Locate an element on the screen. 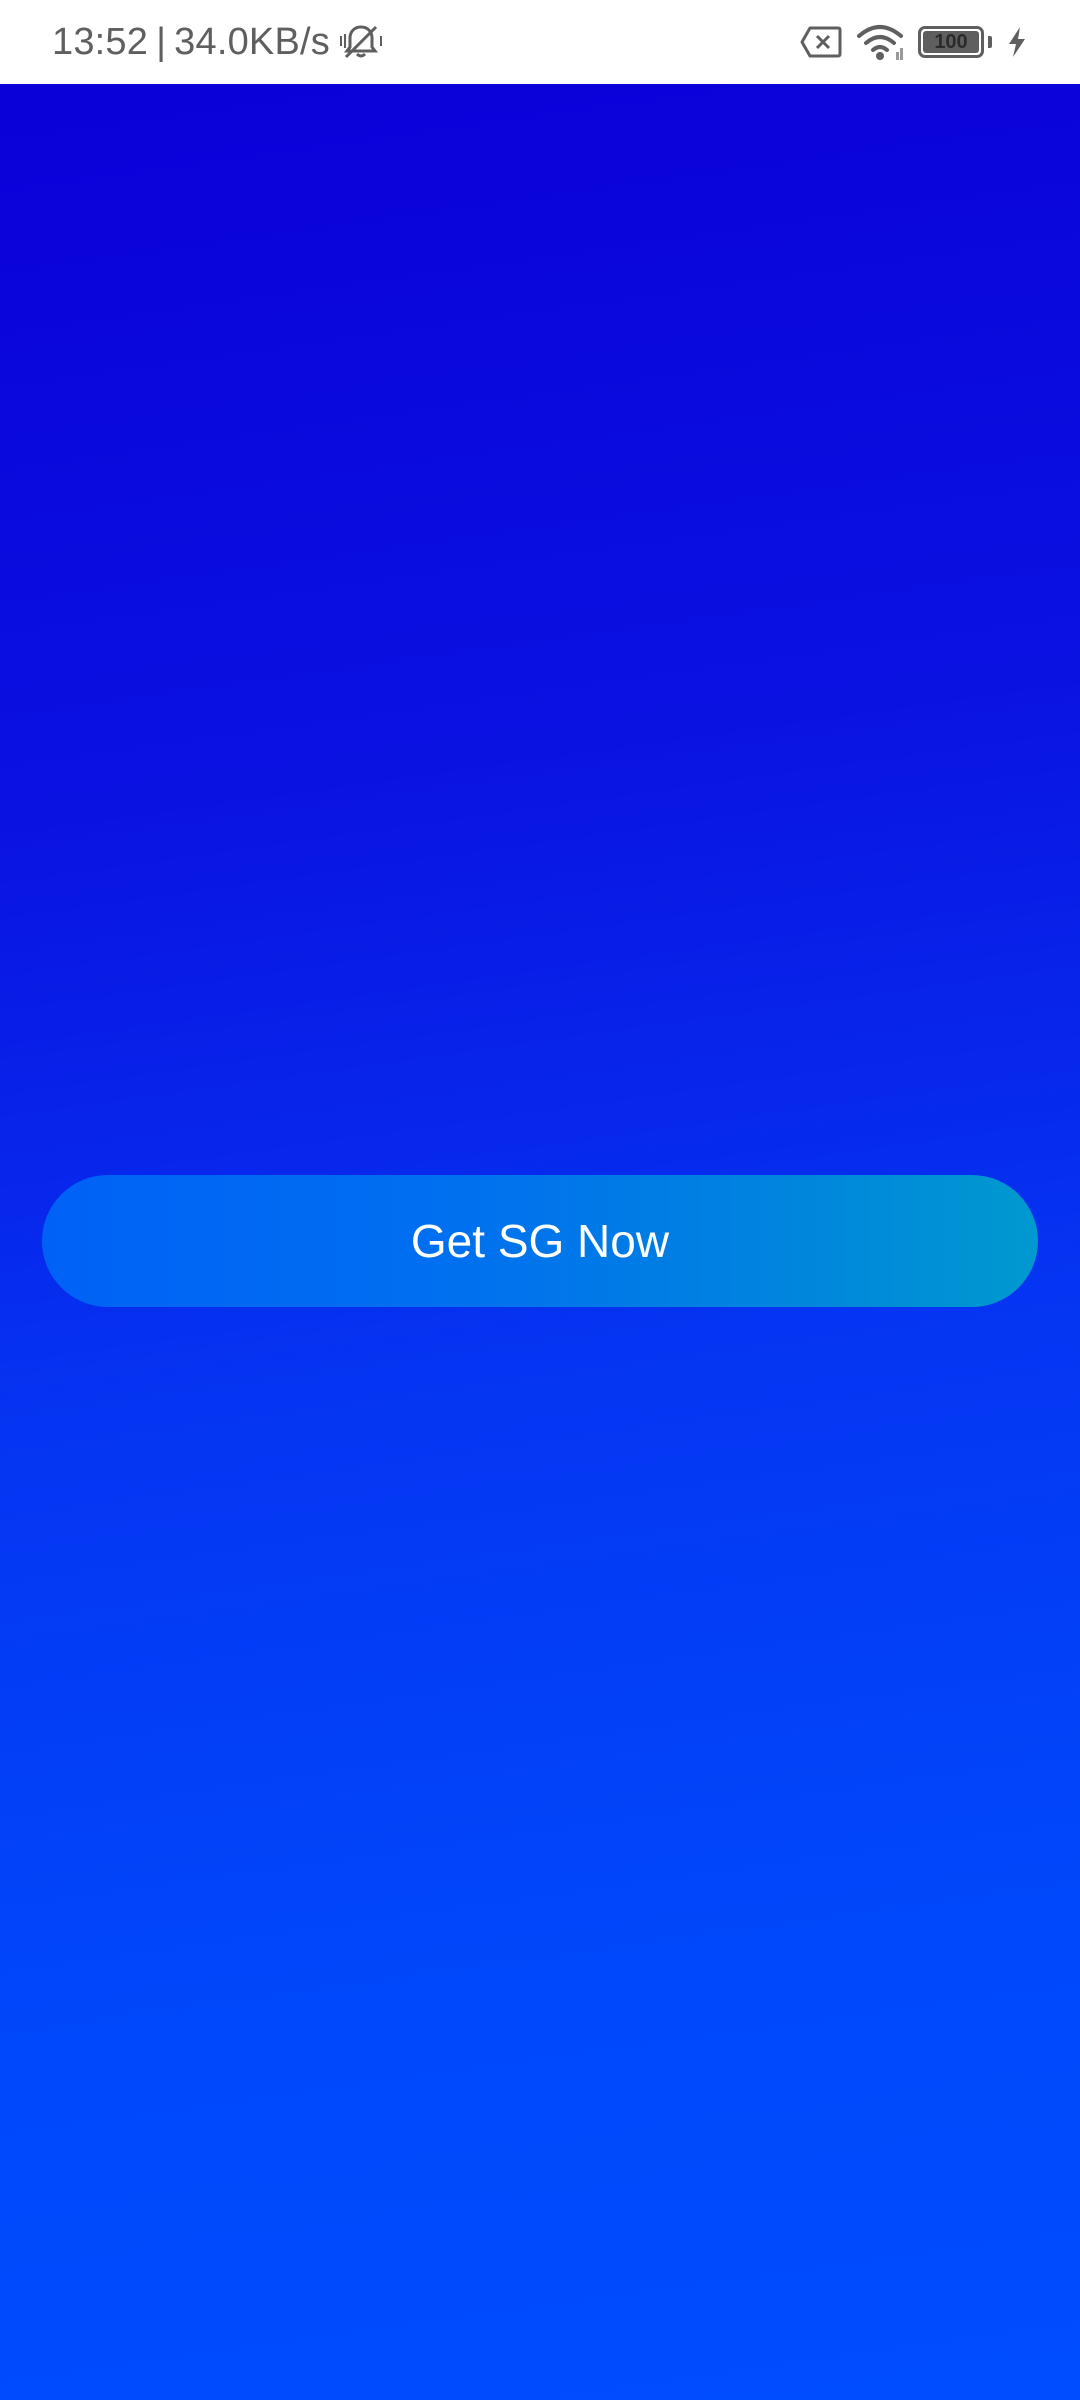 This screenshot has width=1080, height=2400. bell-muted-icon is located at coordinates (361, 42).